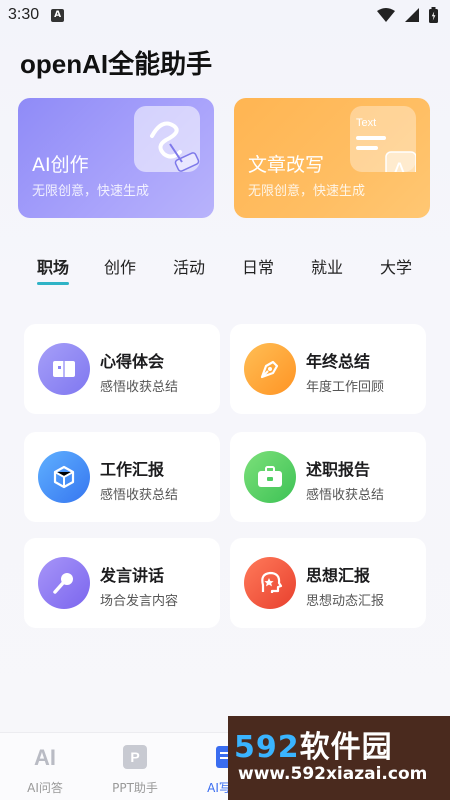  Describe the element at coordinates (132, 361) in the screenshot. I see `card-title: 心得体会` at that location.